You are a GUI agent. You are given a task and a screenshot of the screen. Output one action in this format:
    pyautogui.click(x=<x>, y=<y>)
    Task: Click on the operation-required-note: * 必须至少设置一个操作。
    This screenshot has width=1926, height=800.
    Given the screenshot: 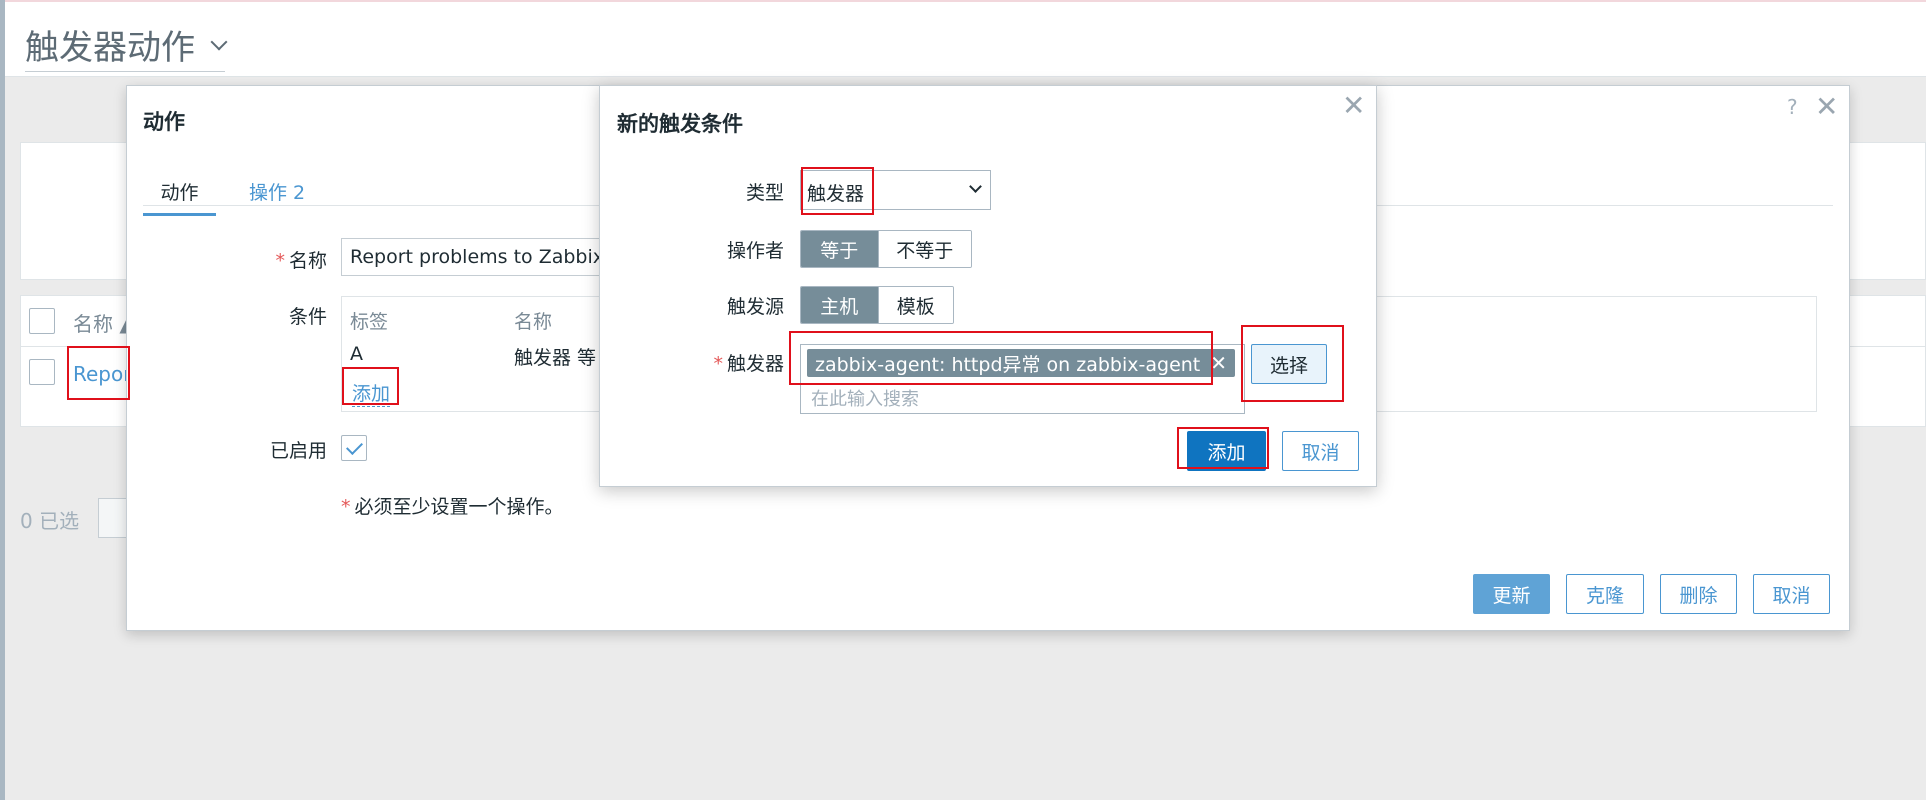 What is the action you would take?
    pyautogui.click(x=452, y=507)
    